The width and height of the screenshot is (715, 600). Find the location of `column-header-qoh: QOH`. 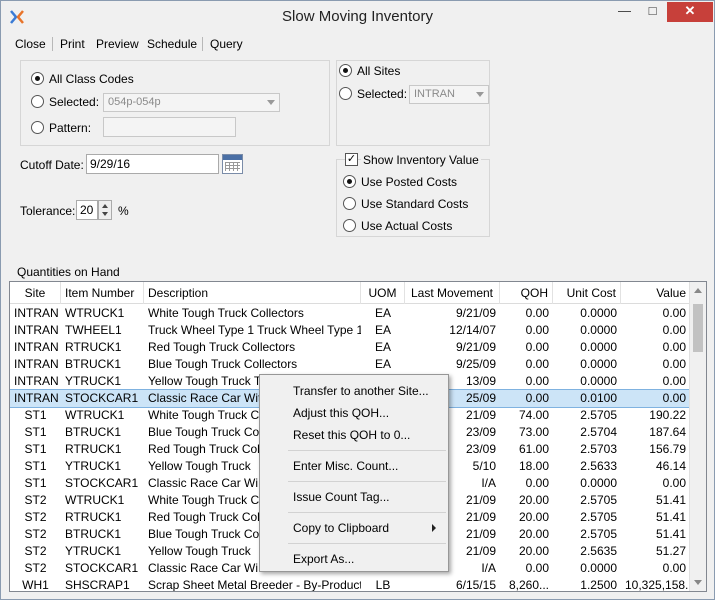

column-header-qoh: QOH is located at coordinates (526, 293).